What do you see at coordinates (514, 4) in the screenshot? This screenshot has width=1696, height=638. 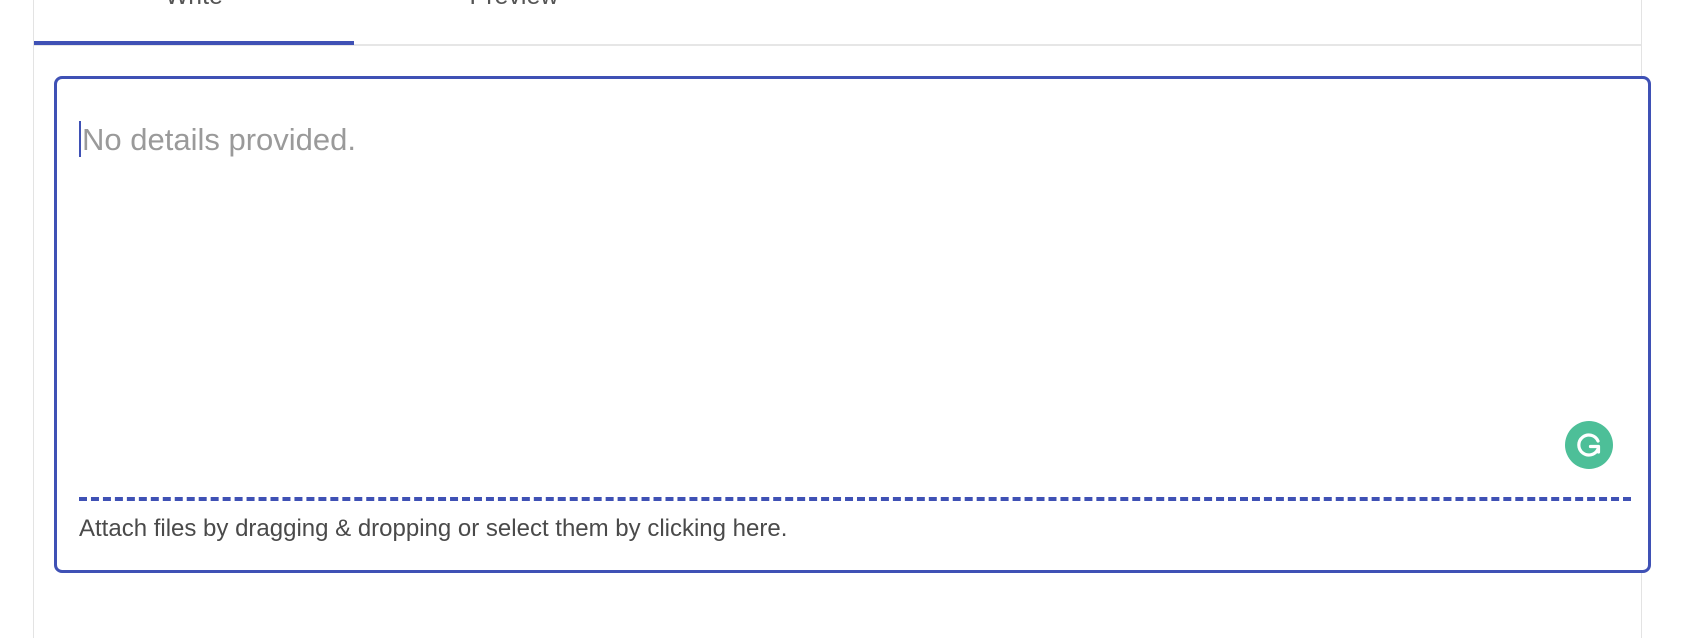 I see `tab-preview-label: Preview` at bounding box center [514, 4].